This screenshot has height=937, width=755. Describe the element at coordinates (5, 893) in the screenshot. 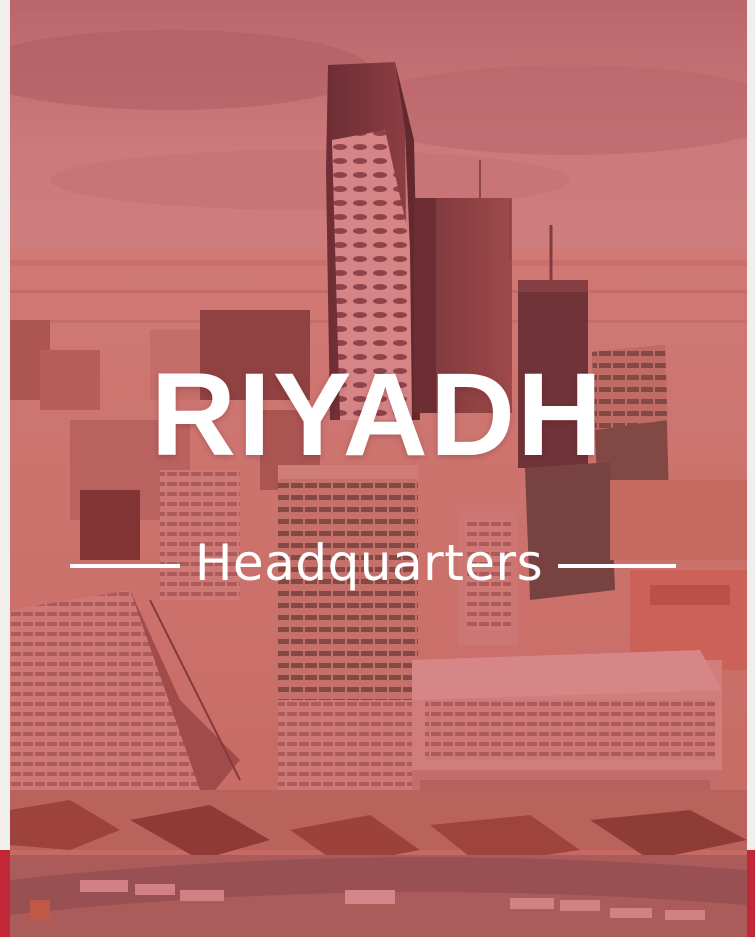

I see `accent-bar-left` at that location.